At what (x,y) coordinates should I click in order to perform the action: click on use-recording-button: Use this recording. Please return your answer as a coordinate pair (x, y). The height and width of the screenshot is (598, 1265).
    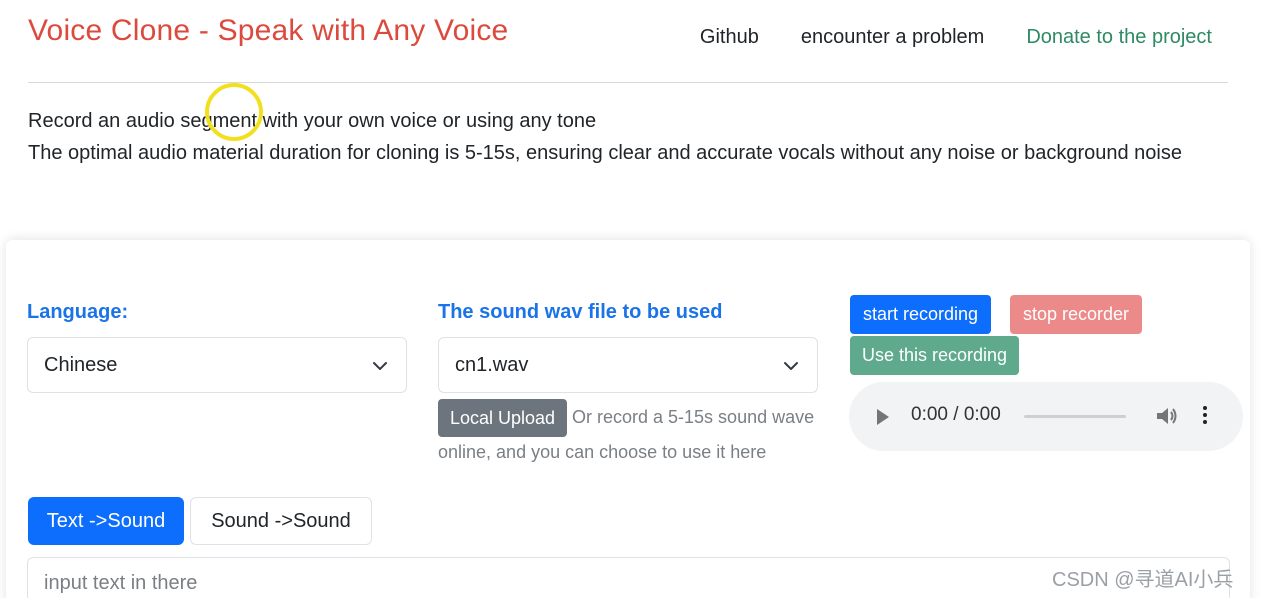
    Looking at the image, I should click on (934, 355).